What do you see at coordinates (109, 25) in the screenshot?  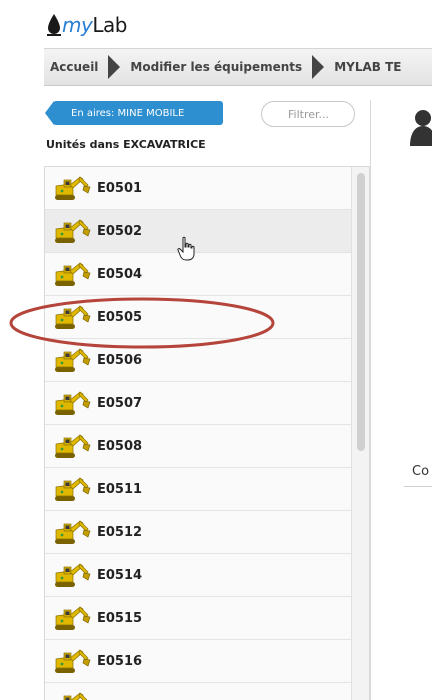 I see `logo-text-lab: Lab` at bounding box center [109, 25].